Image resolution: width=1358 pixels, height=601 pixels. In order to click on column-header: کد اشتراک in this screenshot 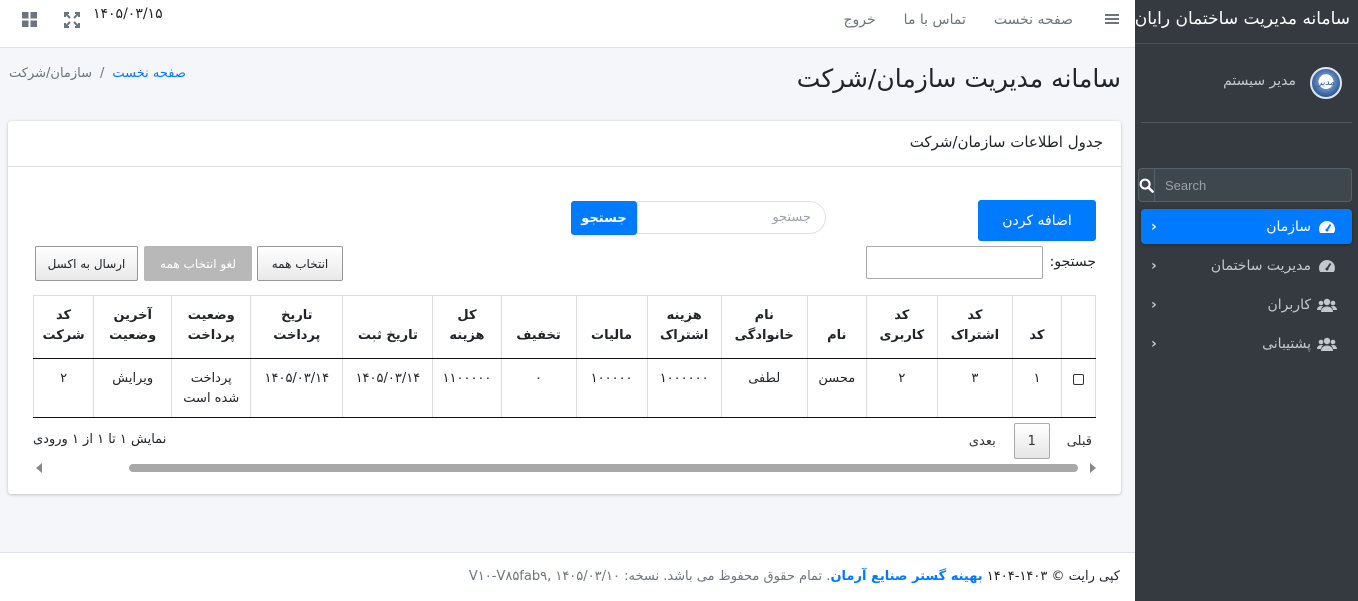, I will do `click(974, 327)`.